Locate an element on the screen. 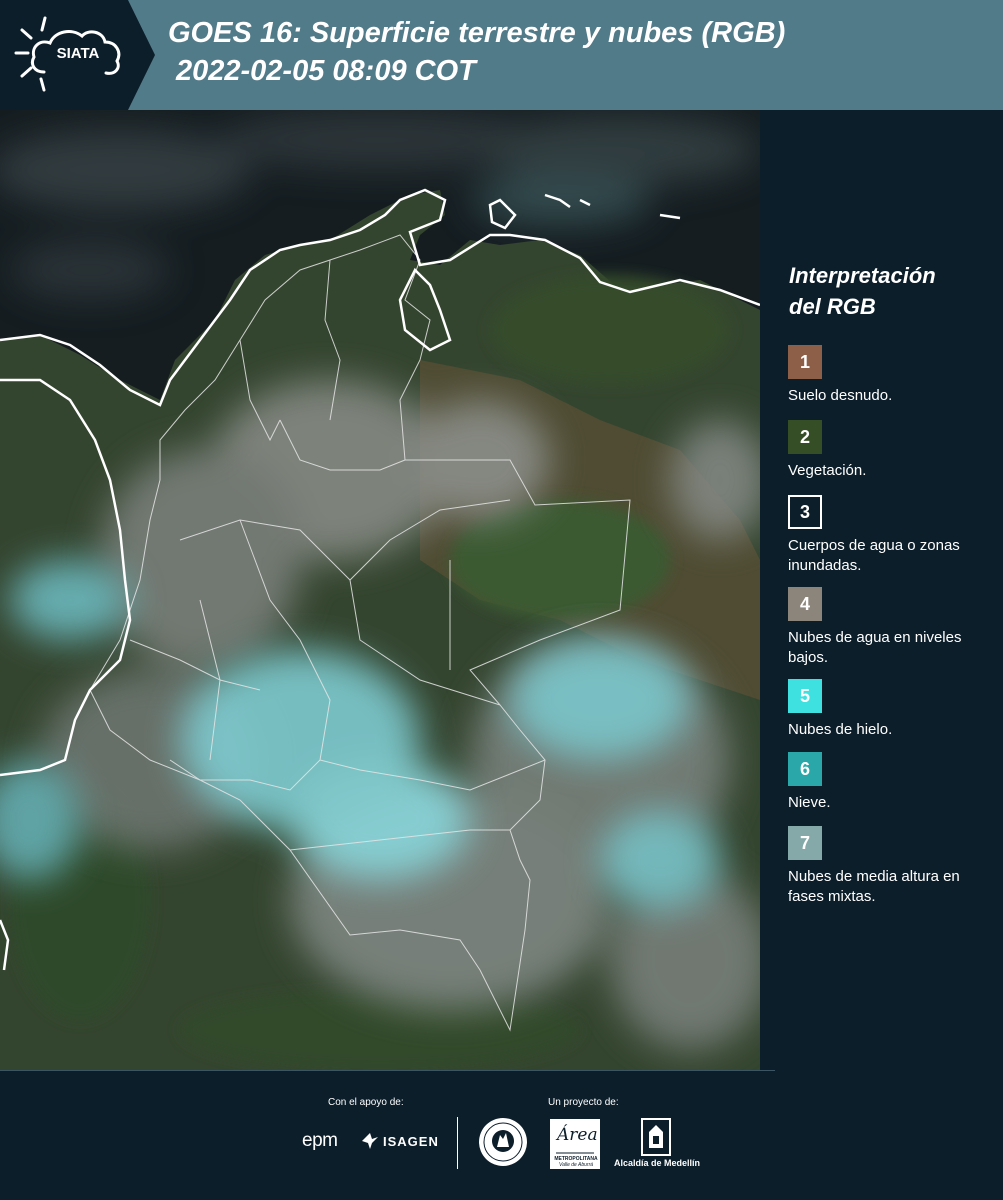 The width and height of the screenshot is (1003, 1200). siata-logo: SIATA is located at coordinates (77, 55).